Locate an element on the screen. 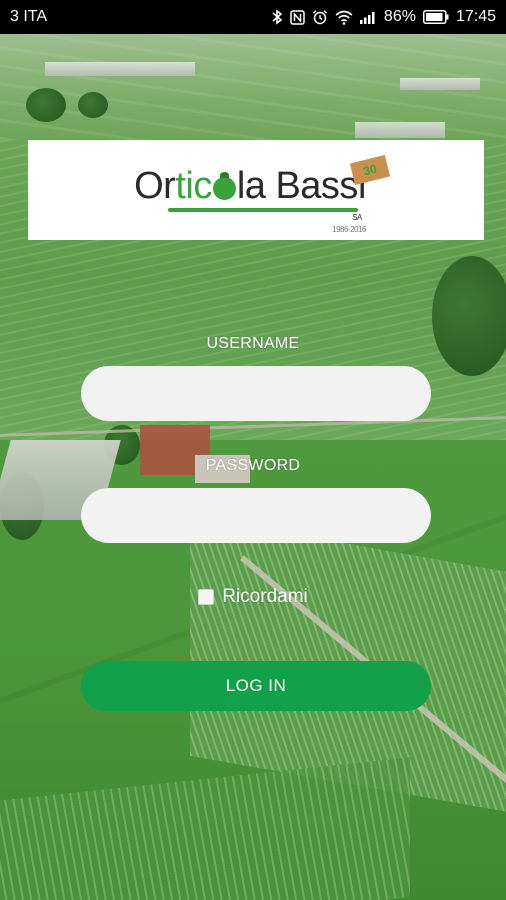 This screenshot has width=506, height=900. logo-text-green-part: tic is located at coordinates (193, 185).